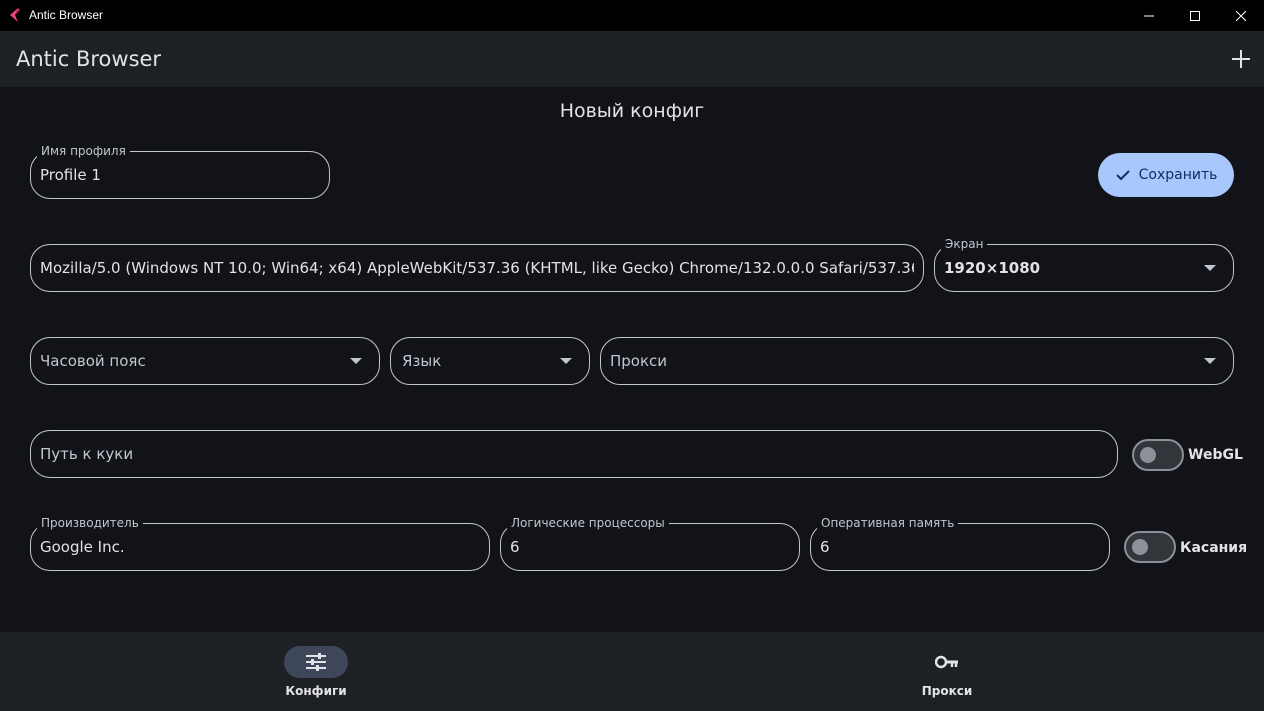  What do you see at coordinates (632, 111) in the screenshot?
I see `form-title: Новый конфиг` at bounding box center [632, 111].